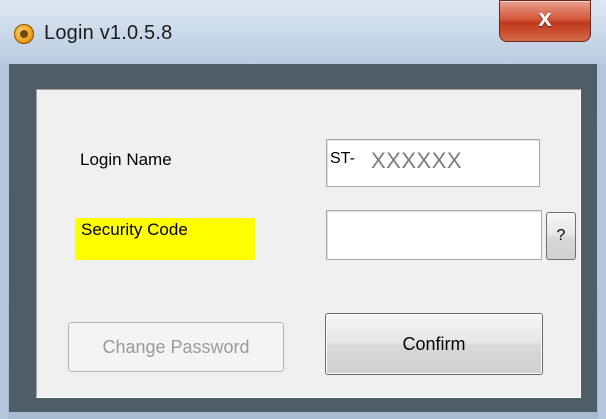  What do you see at coordinates (434, 235) in the screenshot?
I see `security-code-field` at bounding box center [434, 235].